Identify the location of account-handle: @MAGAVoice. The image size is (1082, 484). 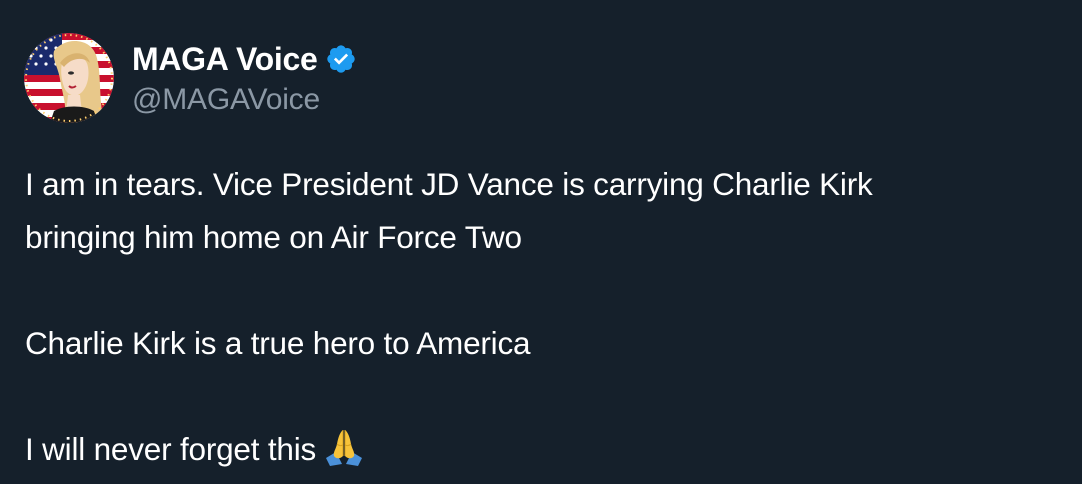
(244, 100).